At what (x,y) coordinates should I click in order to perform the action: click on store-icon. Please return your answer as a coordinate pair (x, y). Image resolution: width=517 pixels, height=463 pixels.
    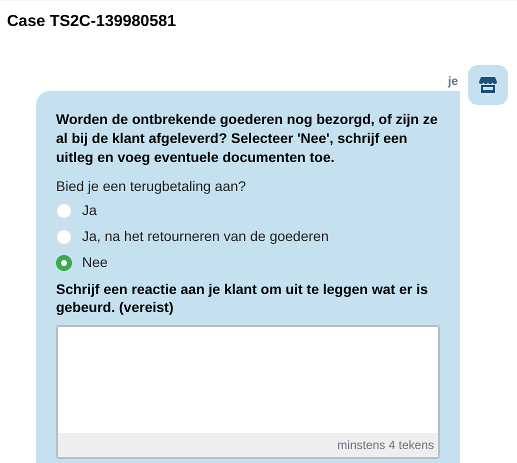
    Looking at the image, I should click on (488, 85).